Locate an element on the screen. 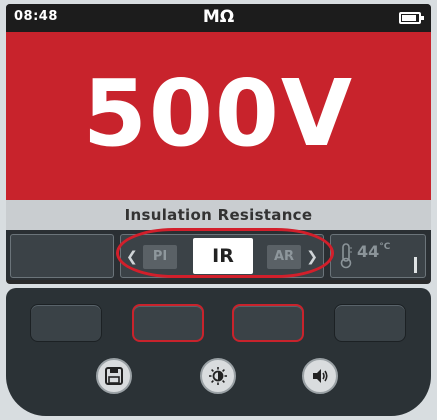 Image resolution: width=437 pixels, height=420 pixels. status-bar: 08:48 MΩ is located at coordinates (218, 18).